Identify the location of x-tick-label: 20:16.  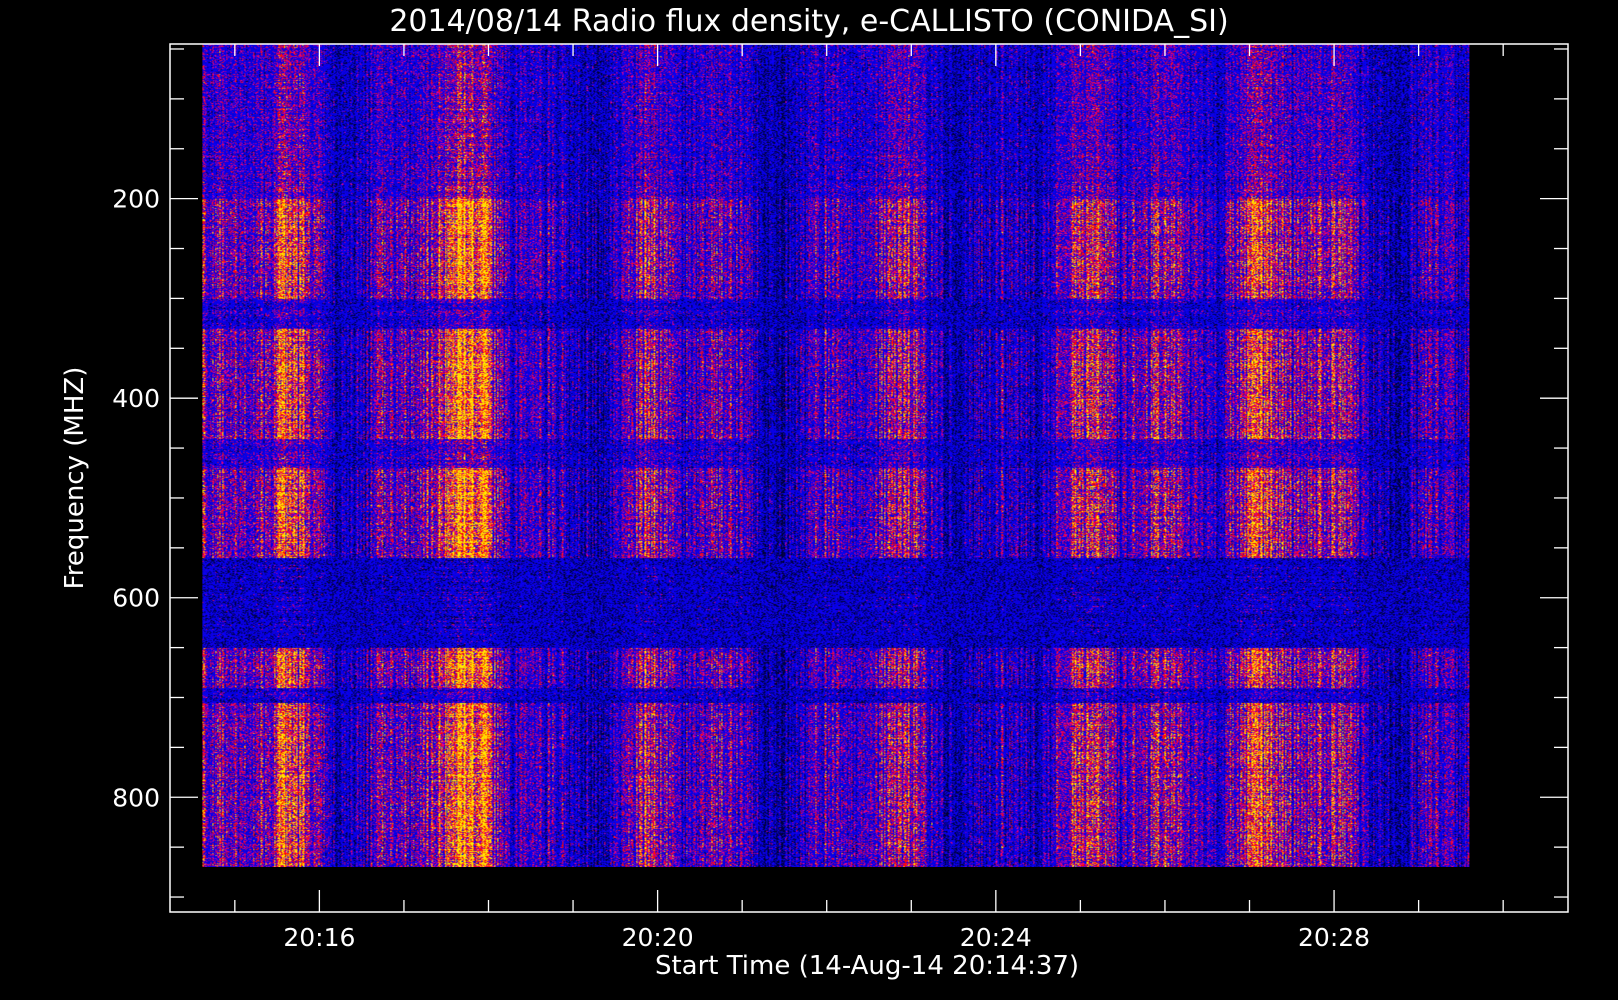
(319, 937).